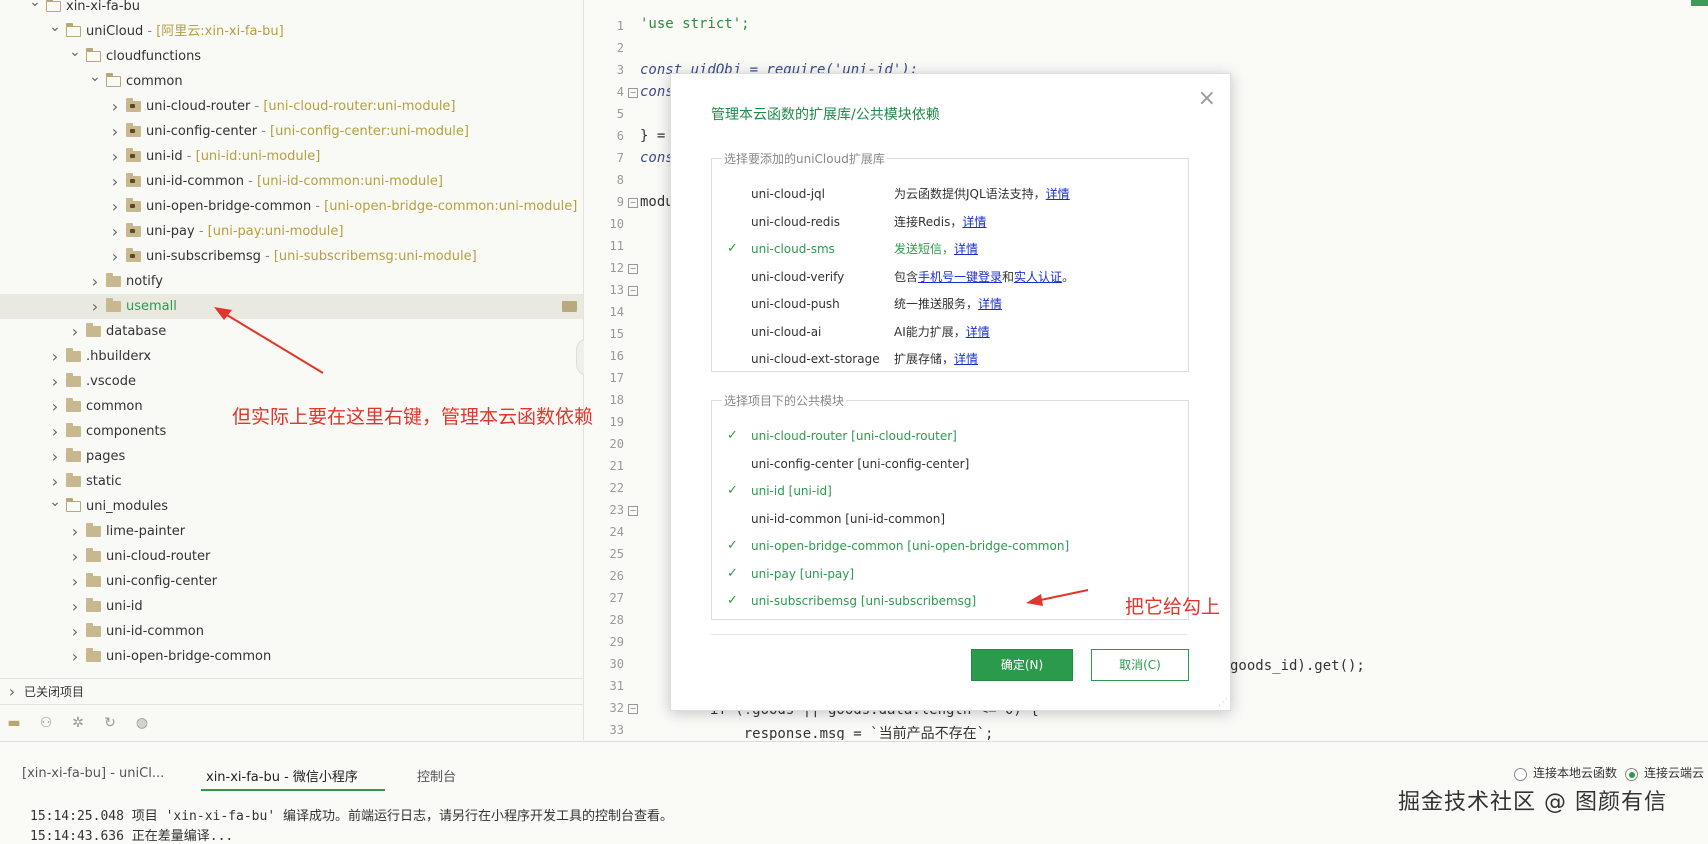 The image size is (1708, 844). What do you see at coordinates (282, 775) in the screenshot?
I see `console-tab-weixin: xin-xi-fa-bu - 微信小程序` at bounding box center [282, 775].